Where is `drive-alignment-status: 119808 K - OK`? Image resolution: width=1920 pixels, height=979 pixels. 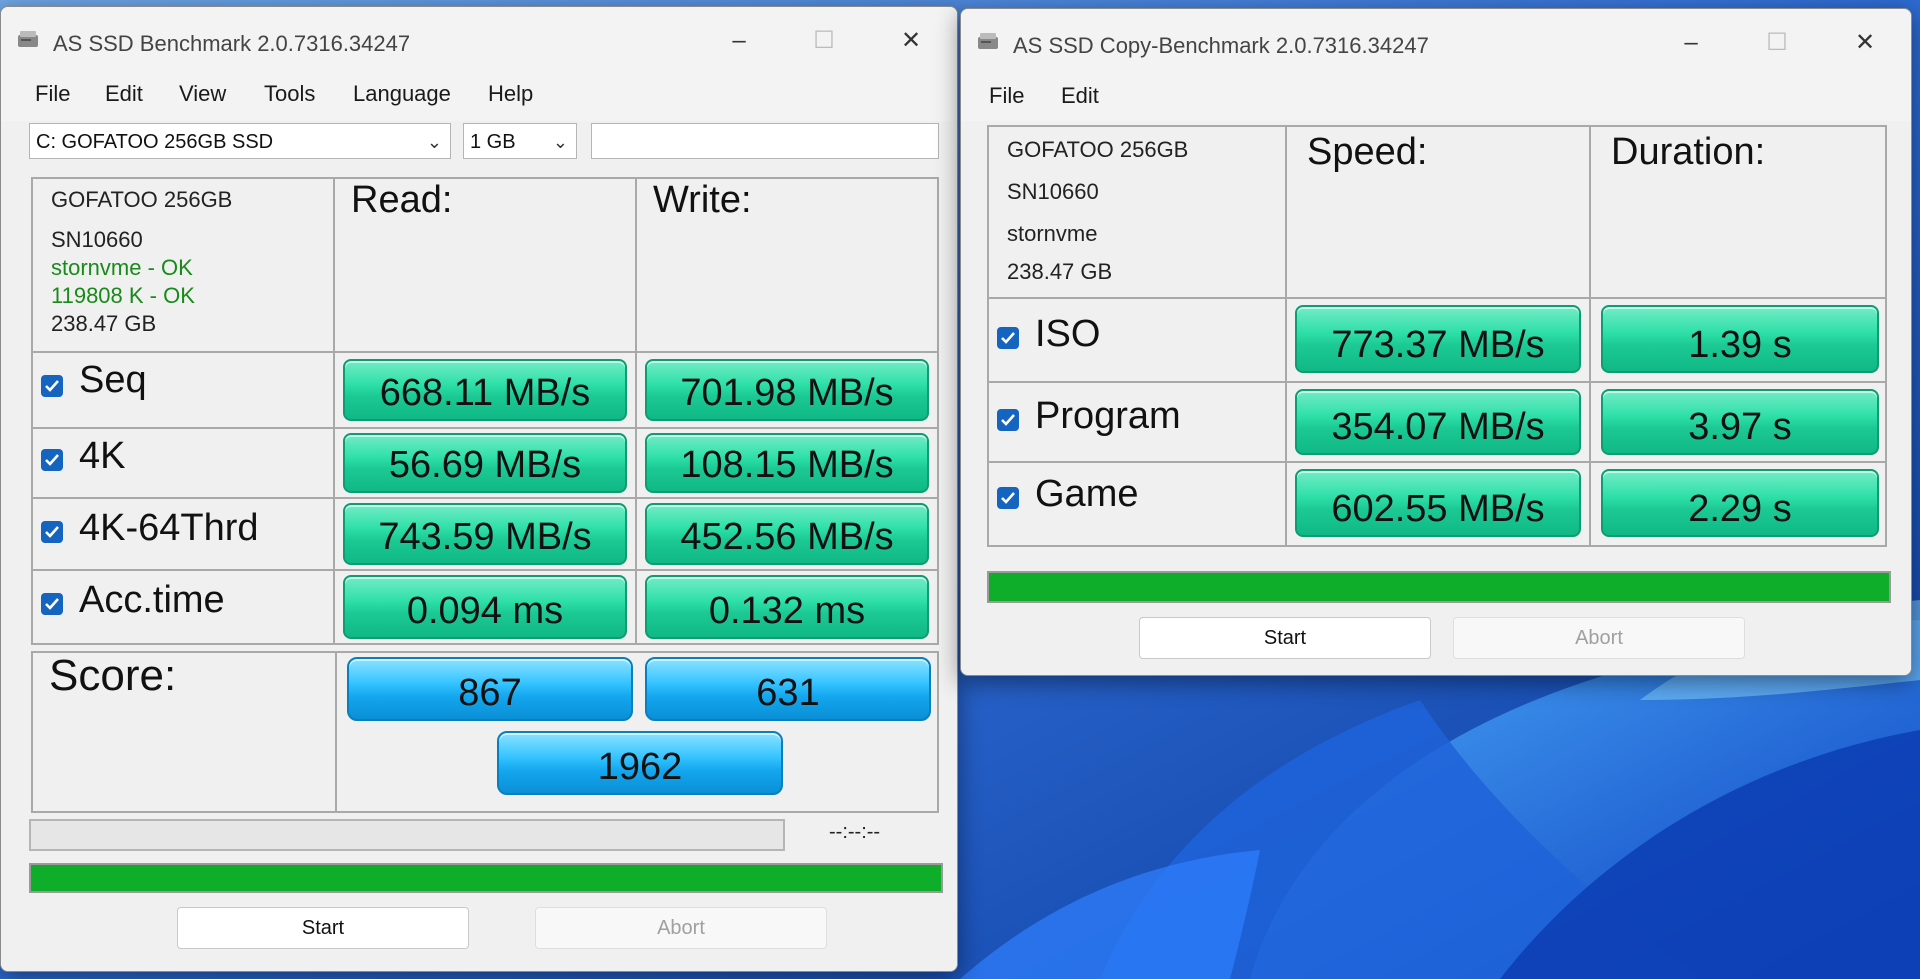 drive-alignment-status: 119808 K - OK is located at coordinates (123, 295).